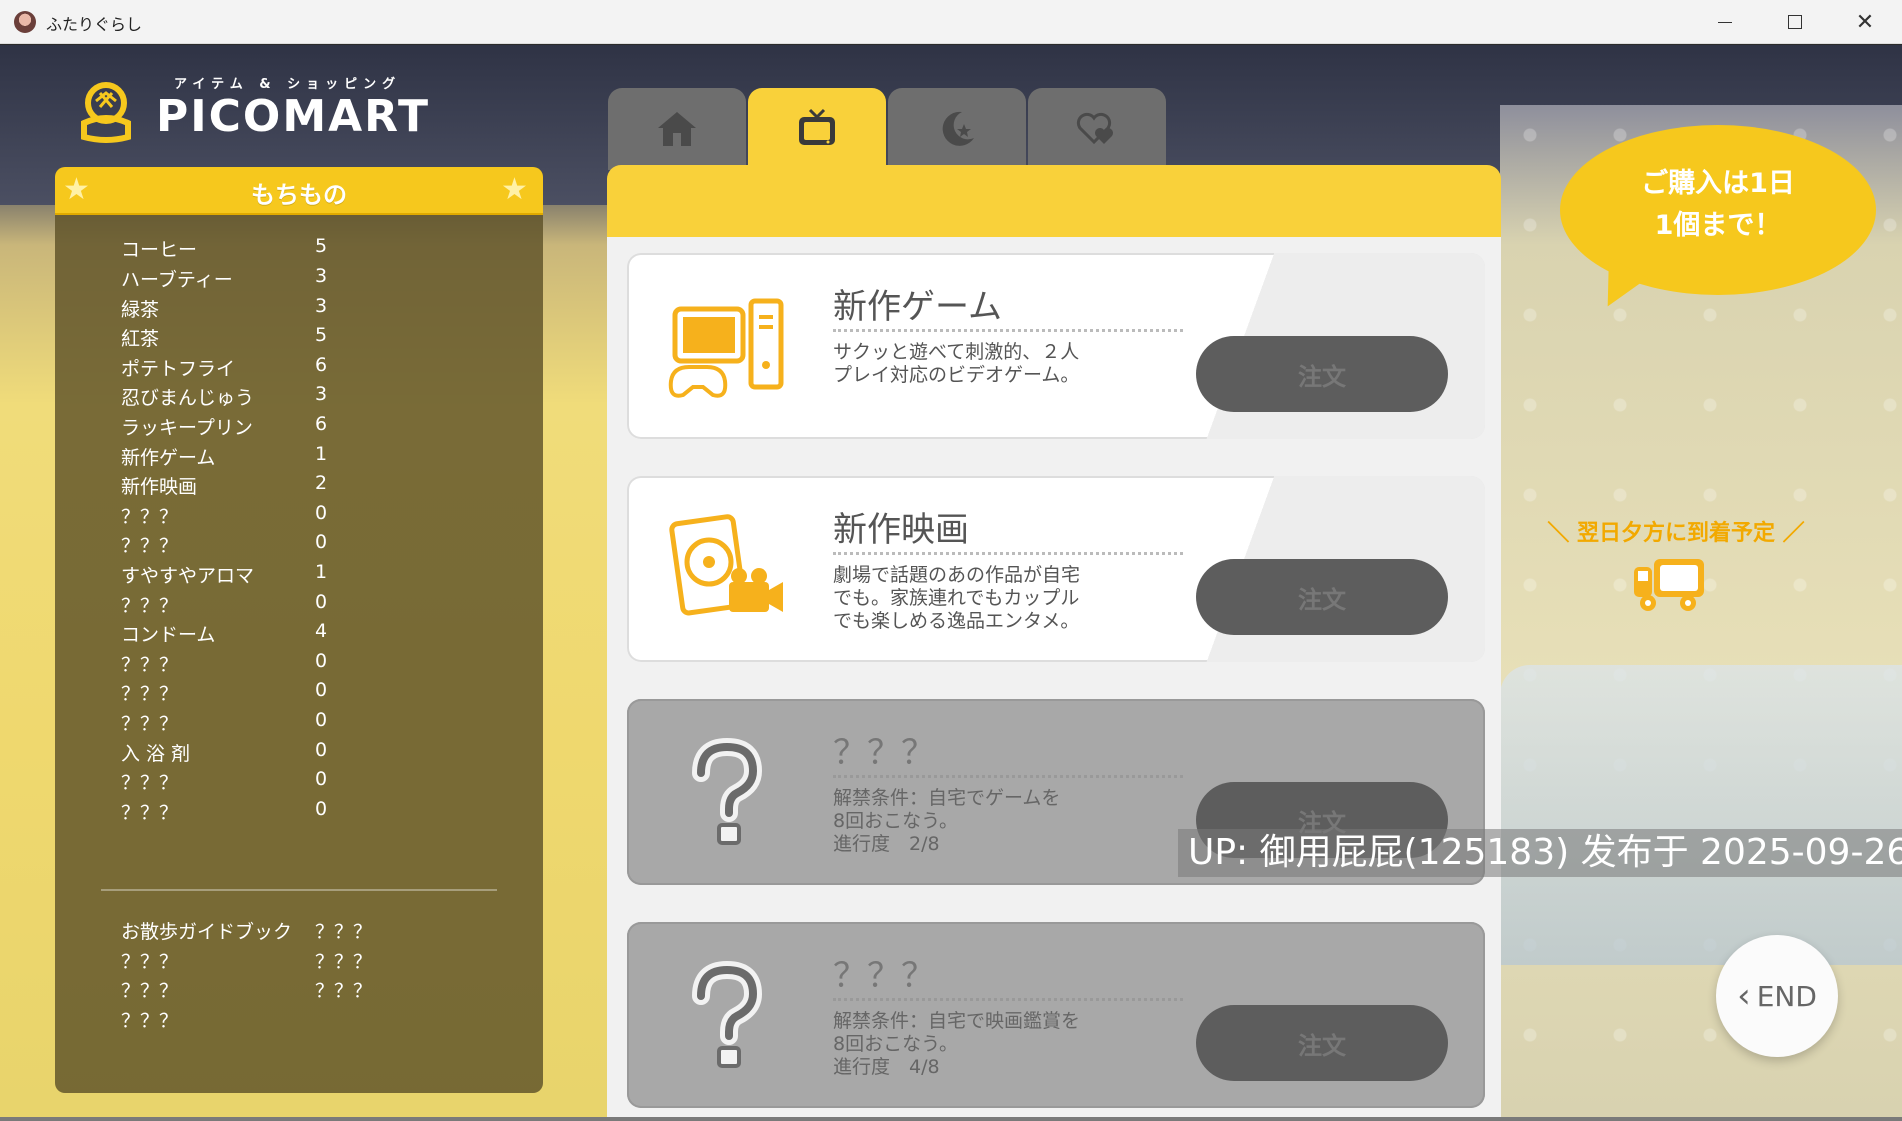 The height and width of the screenshot is (1121, 1902). I want to click on delivery-truck-icon, so click(1669, 585).